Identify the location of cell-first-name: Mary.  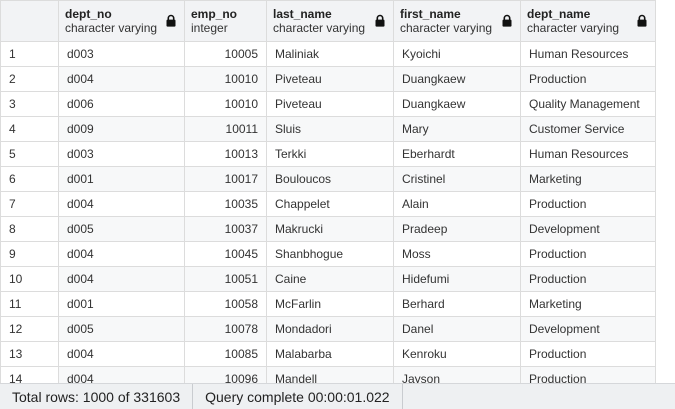
(457, 129).